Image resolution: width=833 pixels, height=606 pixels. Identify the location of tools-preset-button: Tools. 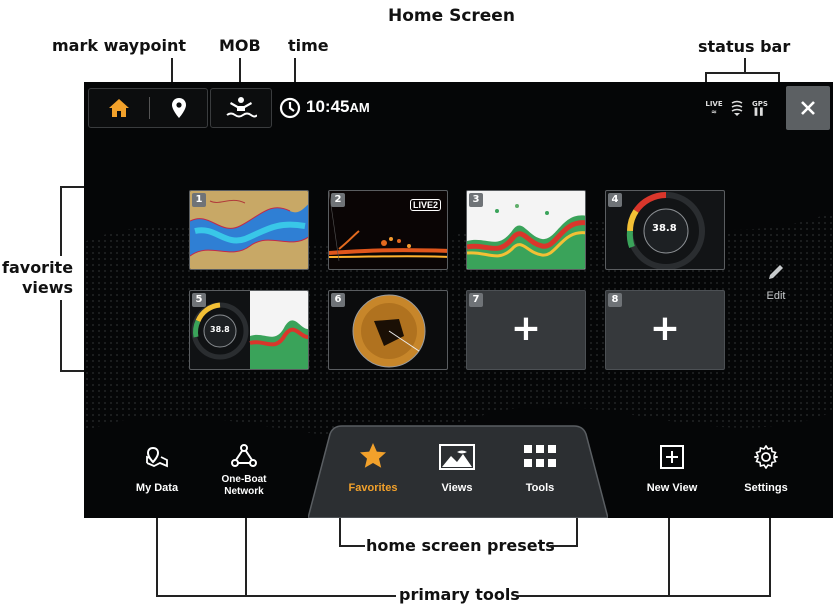
(540, 472).